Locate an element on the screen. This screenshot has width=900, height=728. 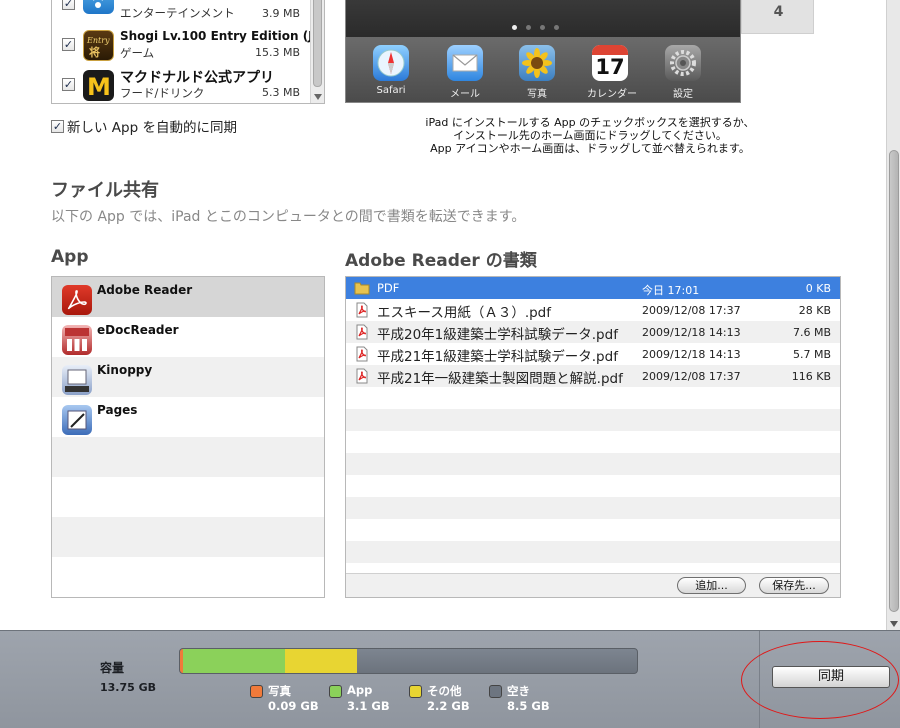
ipad-home-screen-preview: Safari メール 写真 17 カレンダー 設定 is located at coordinates (543, 51).